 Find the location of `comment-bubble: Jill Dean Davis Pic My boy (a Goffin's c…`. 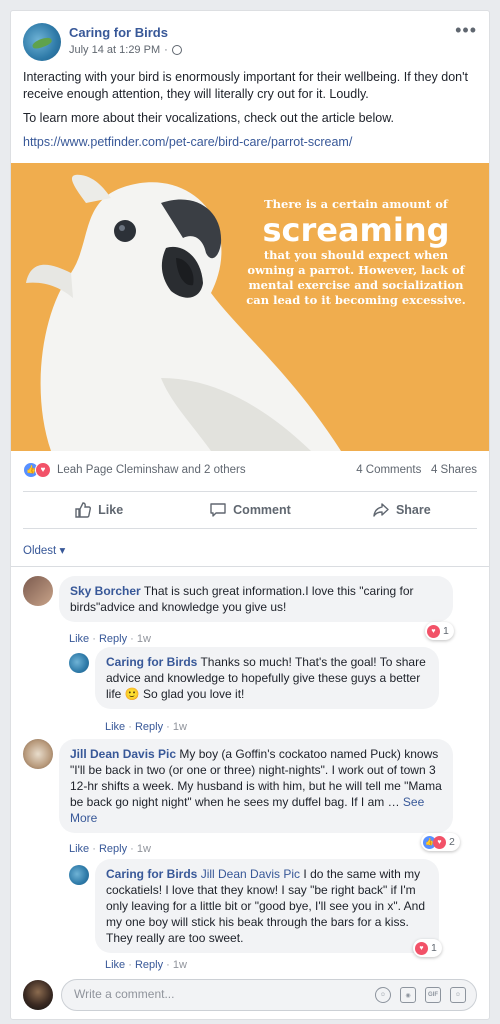

comment-bubble: Jill Dean Davis Pic My boy (a Goffin's c… is located at coordinates (256, 786).